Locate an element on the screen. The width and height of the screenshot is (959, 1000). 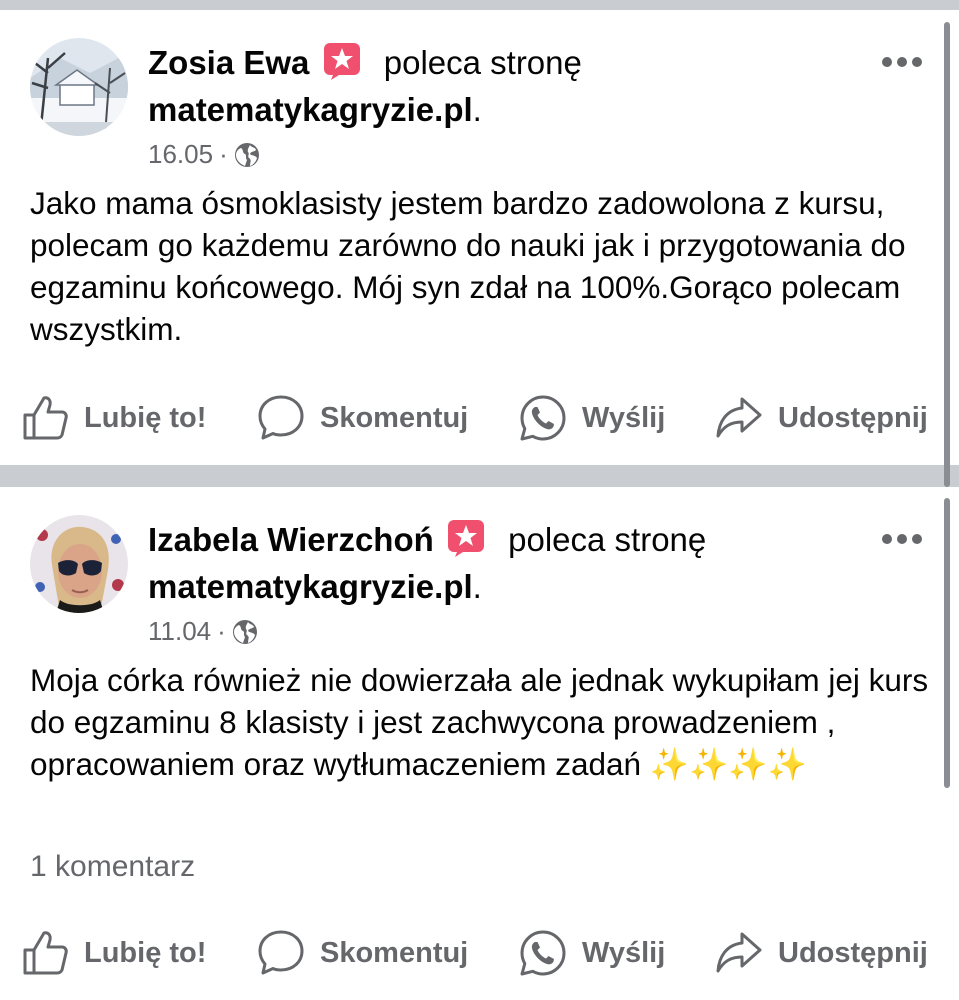
post-meta: 16.05 · is located at coordinates (204, 154).